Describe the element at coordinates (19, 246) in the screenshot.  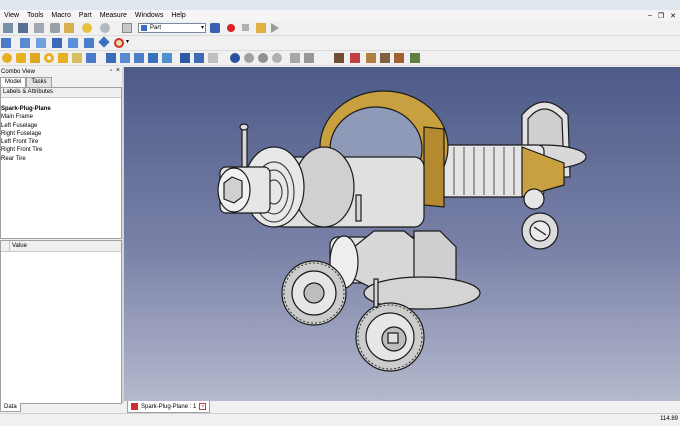
I see `property-value-column: Value` at that location.